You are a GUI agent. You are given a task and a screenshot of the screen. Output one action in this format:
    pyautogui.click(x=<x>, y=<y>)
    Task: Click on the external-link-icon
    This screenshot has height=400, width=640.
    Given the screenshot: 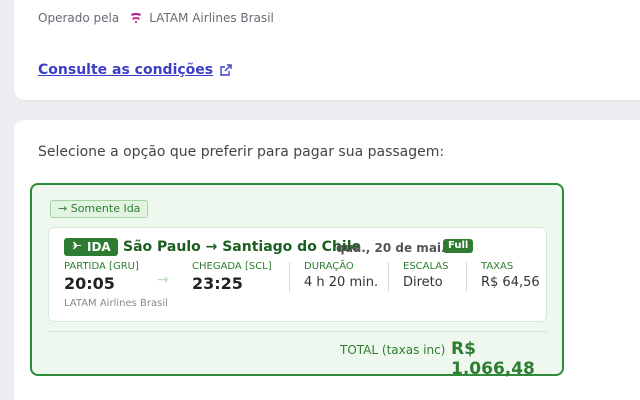 What is the action you would take?
    pyautogui.click(x=226, y=70)
    